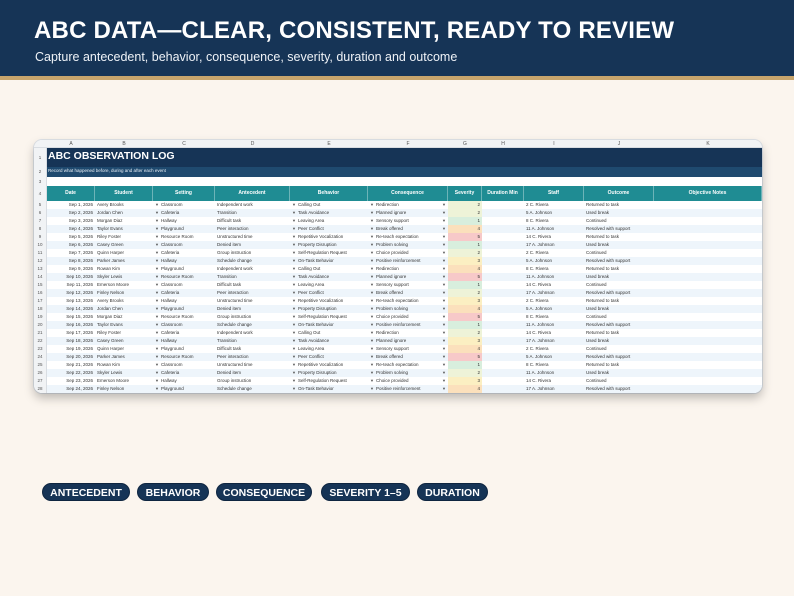 This screenshot has height=596, width=794. What do you see at coordinates (124, 193) in the screenshot?
I see `column-header-student: Student` at bounding box center [124, 193].